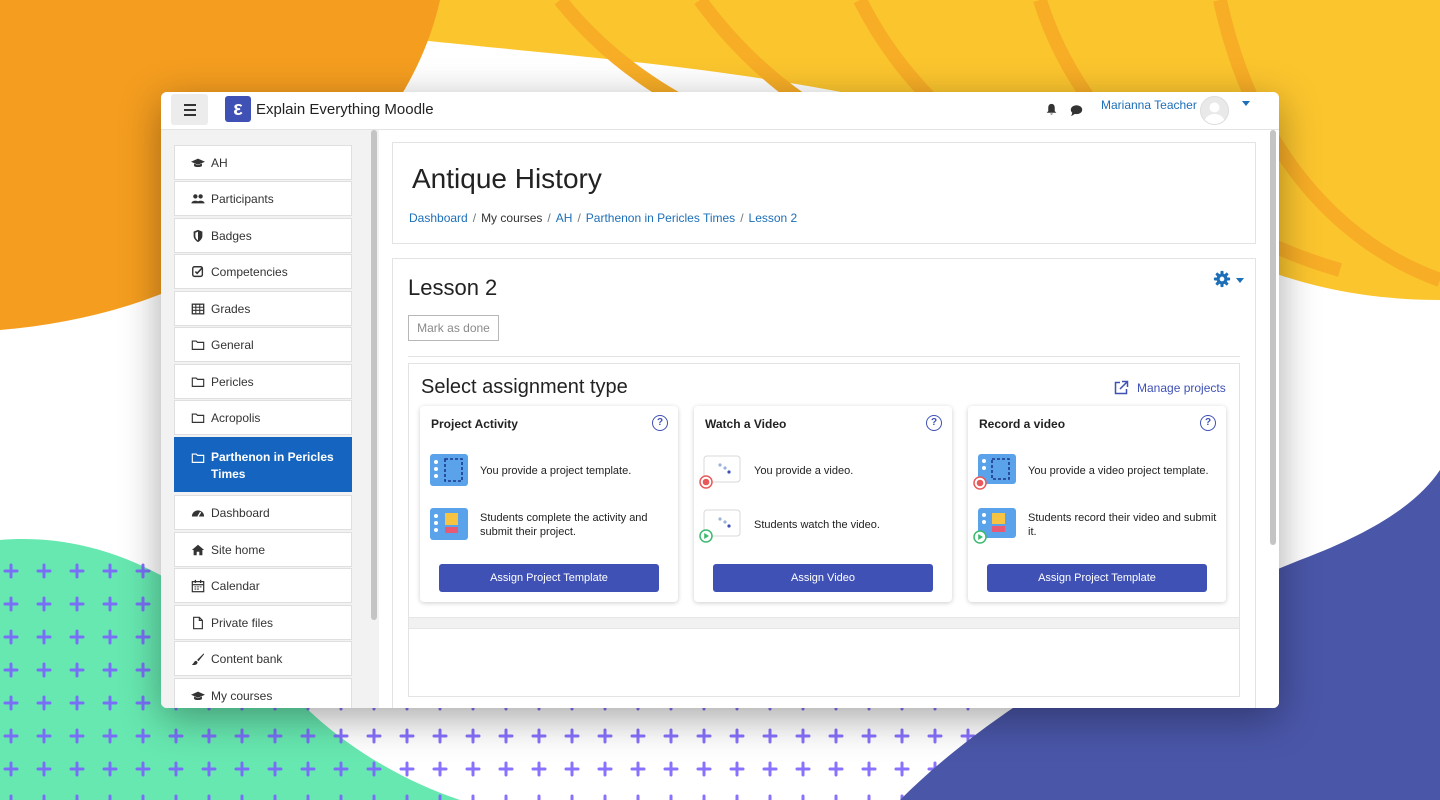  Describe the element at coordinates (263, 417) in the screenshot. I see `sidebar-item-acropolis: Acropolis` at that location.